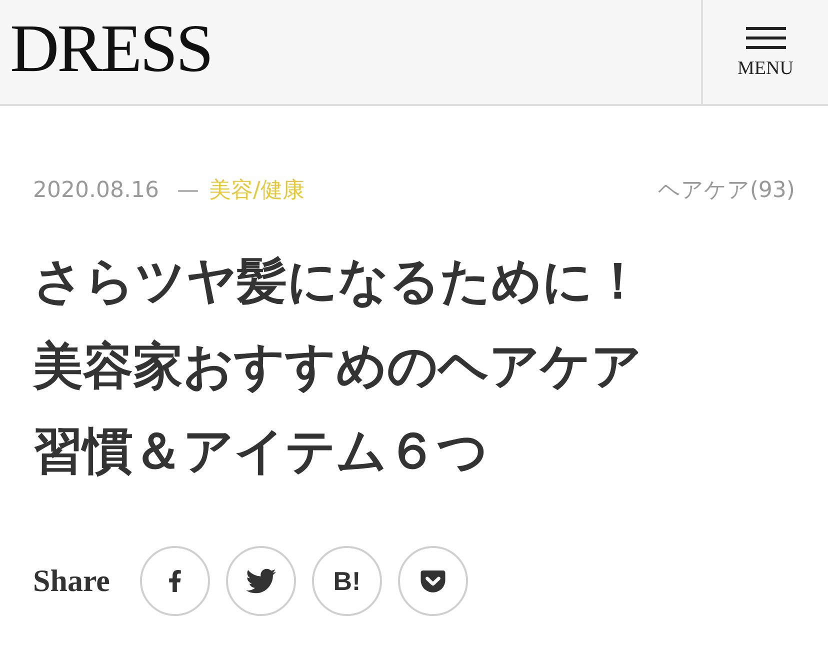  I want to click on bird-icon, so click(261, 581).